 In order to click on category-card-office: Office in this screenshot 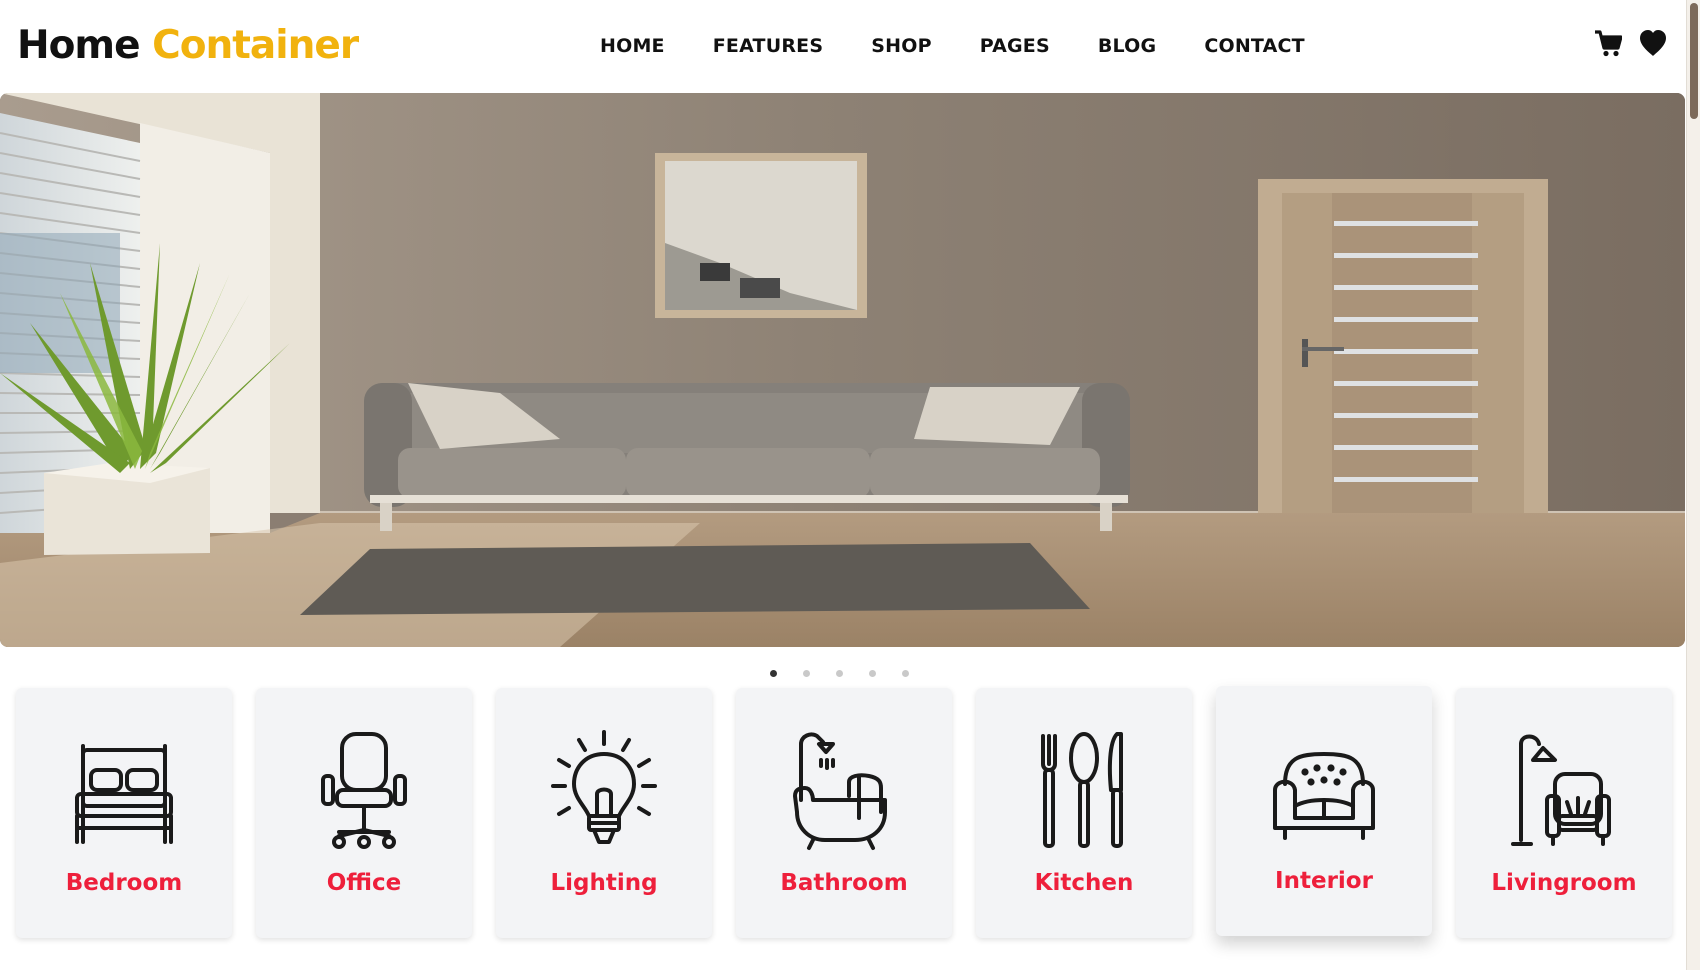, I will do `click(364, 813)`.